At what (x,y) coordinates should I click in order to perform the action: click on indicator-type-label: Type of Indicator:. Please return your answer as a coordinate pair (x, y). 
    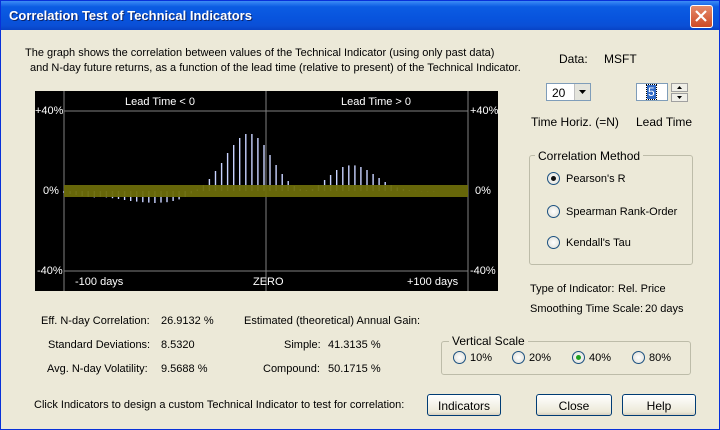
    Looking at the image, I should click on (572, 289).